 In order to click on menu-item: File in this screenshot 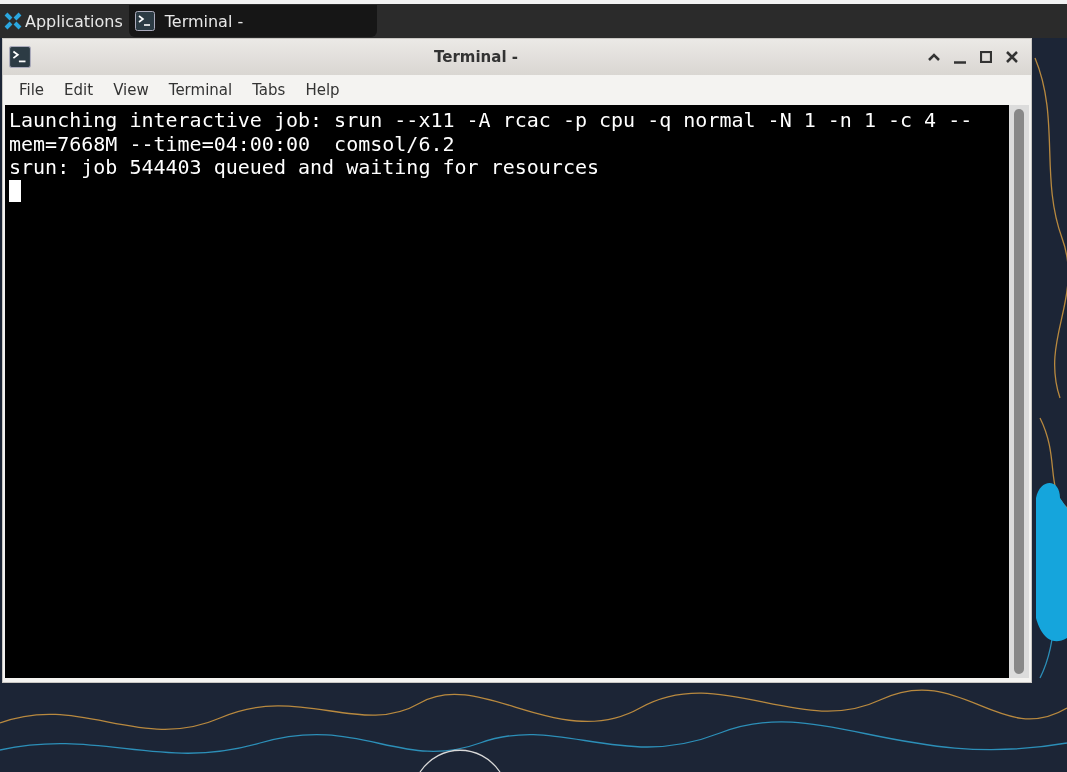, I will do `click(32, 90)`.